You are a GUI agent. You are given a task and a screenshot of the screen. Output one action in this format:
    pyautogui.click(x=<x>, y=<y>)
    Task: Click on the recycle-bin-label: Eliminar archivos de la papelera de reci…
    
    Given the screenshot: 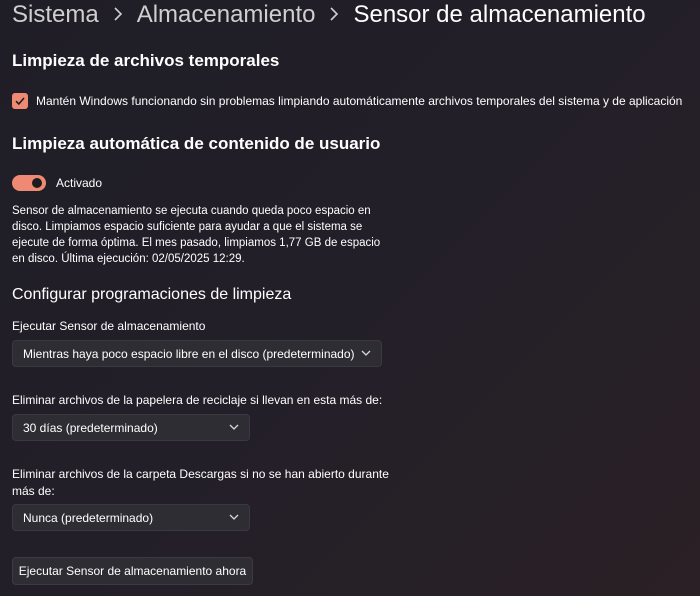 What is the action you would take?
    pyautogui.click(x=197, y=400)
    